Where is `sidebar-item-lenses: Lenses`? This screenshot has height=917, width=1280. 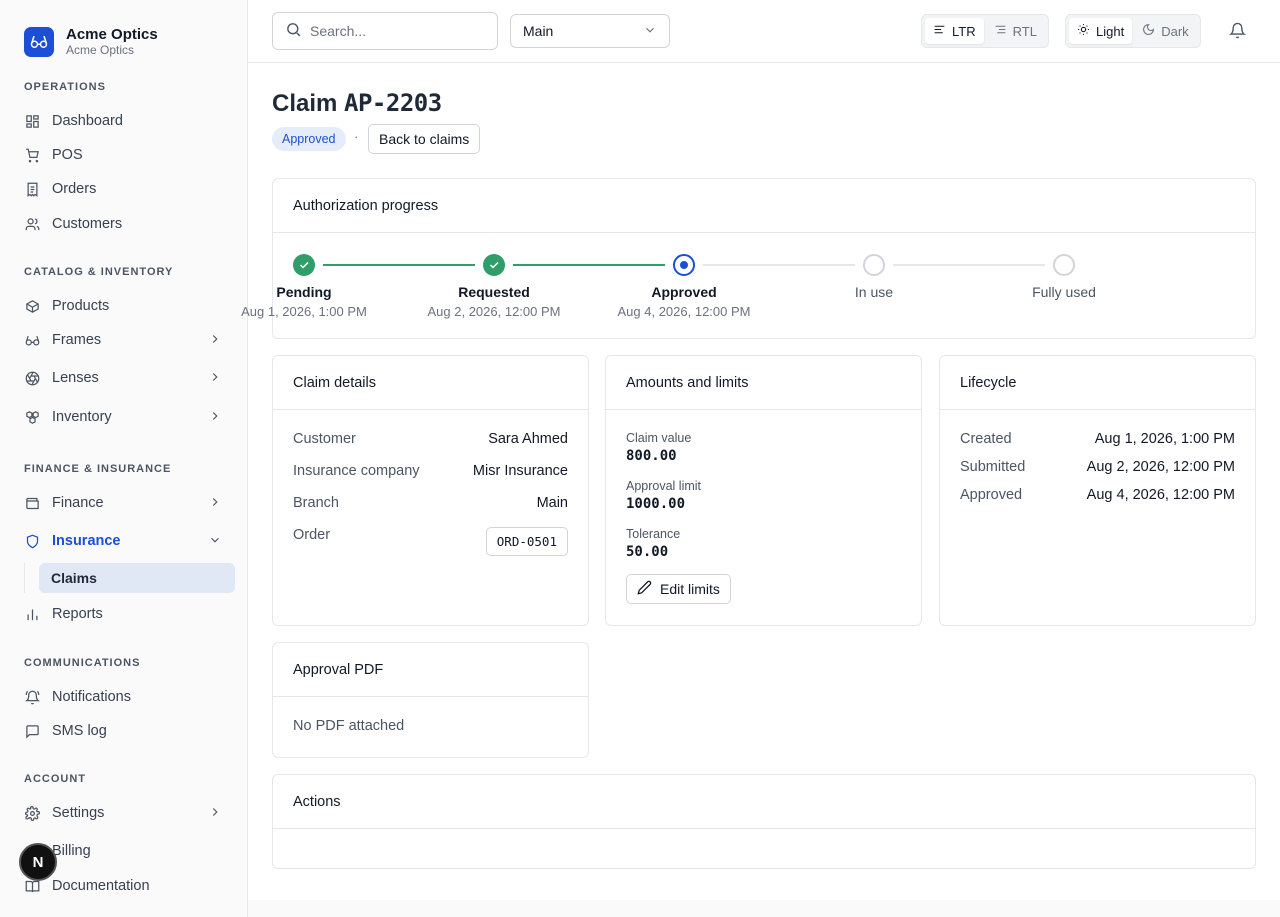 sidebar-item-lenses: Lenses is located at coordinates (124, 378).